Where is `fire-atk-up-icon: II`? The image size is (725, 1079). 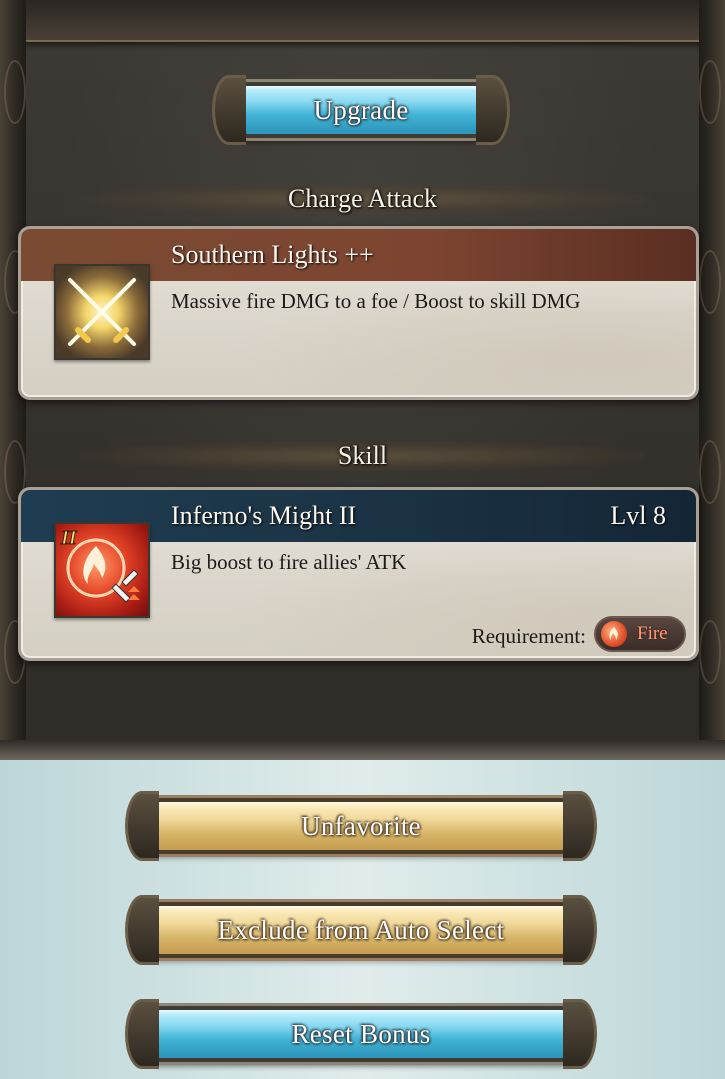
fire-atk-up-icon: II is located at coordinates (102, 570).